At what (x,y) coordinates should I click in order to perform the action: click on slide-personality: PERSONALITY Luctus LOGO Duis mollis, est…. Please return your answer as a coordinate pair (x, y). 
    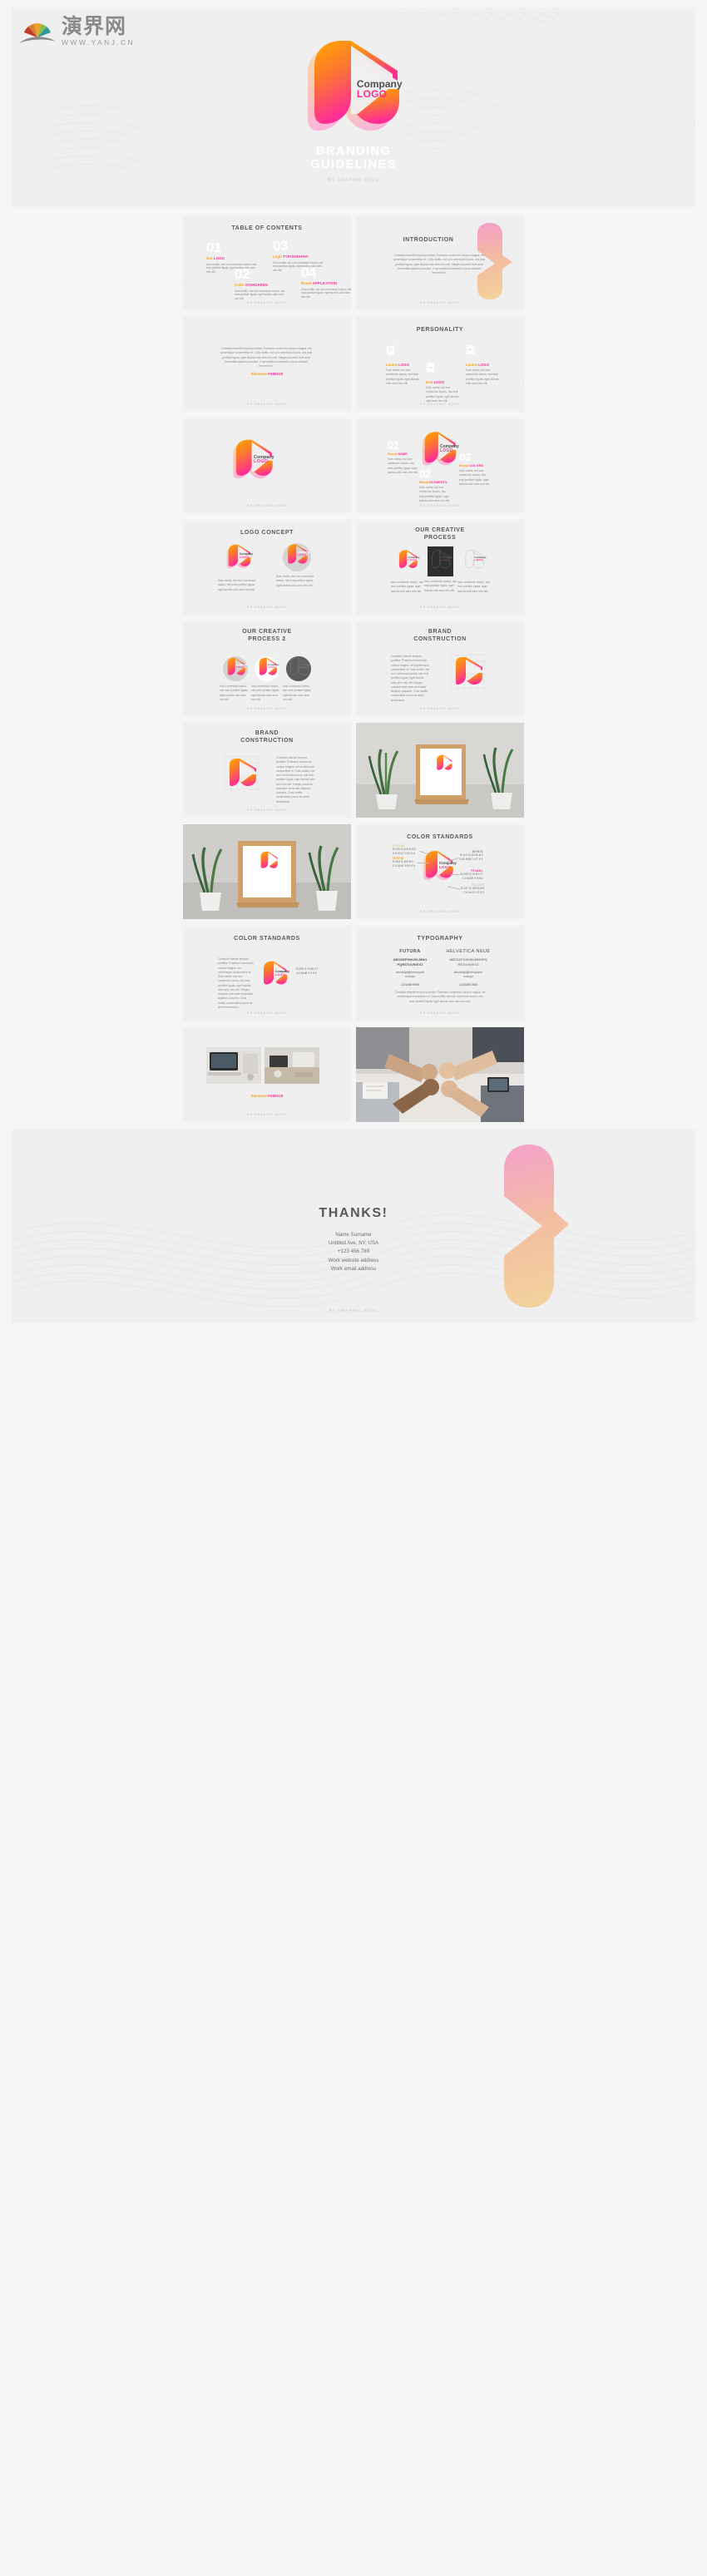
    Looking at the image, I should click on (440, 364).